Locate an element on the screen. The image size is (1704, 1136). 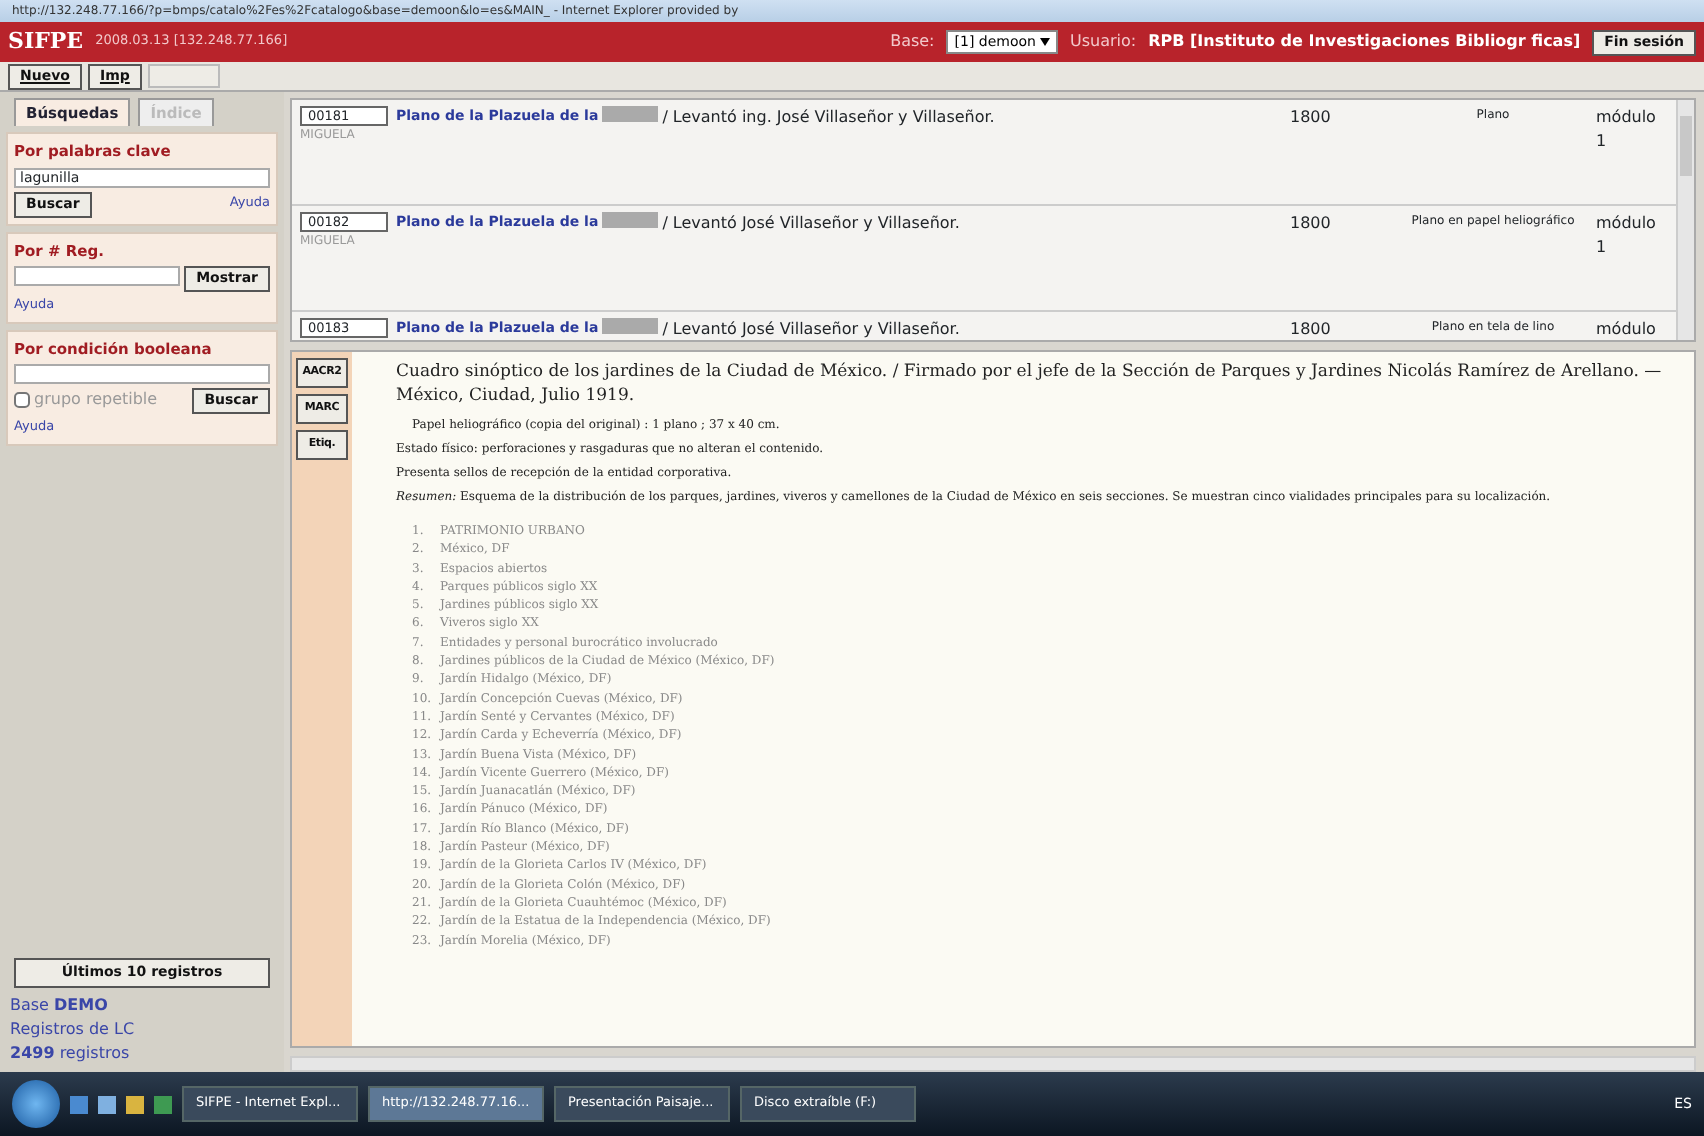
record-number-field is located at coordinates (97, 275).